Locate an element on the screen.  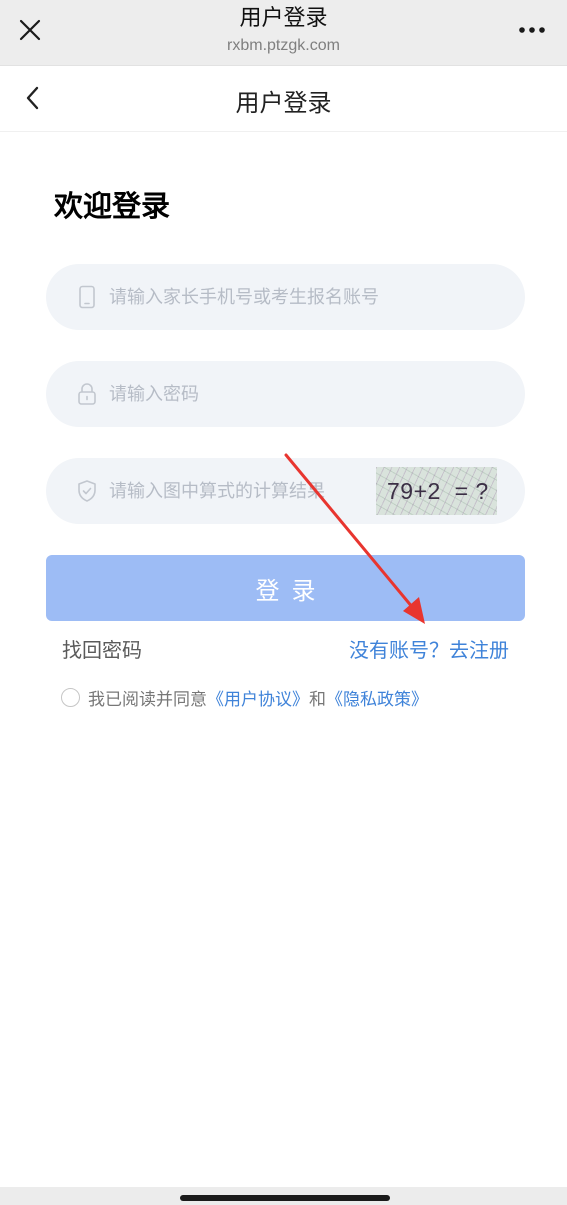
forgot-password-link: 找回密码 is located at coordinates (102, 650).